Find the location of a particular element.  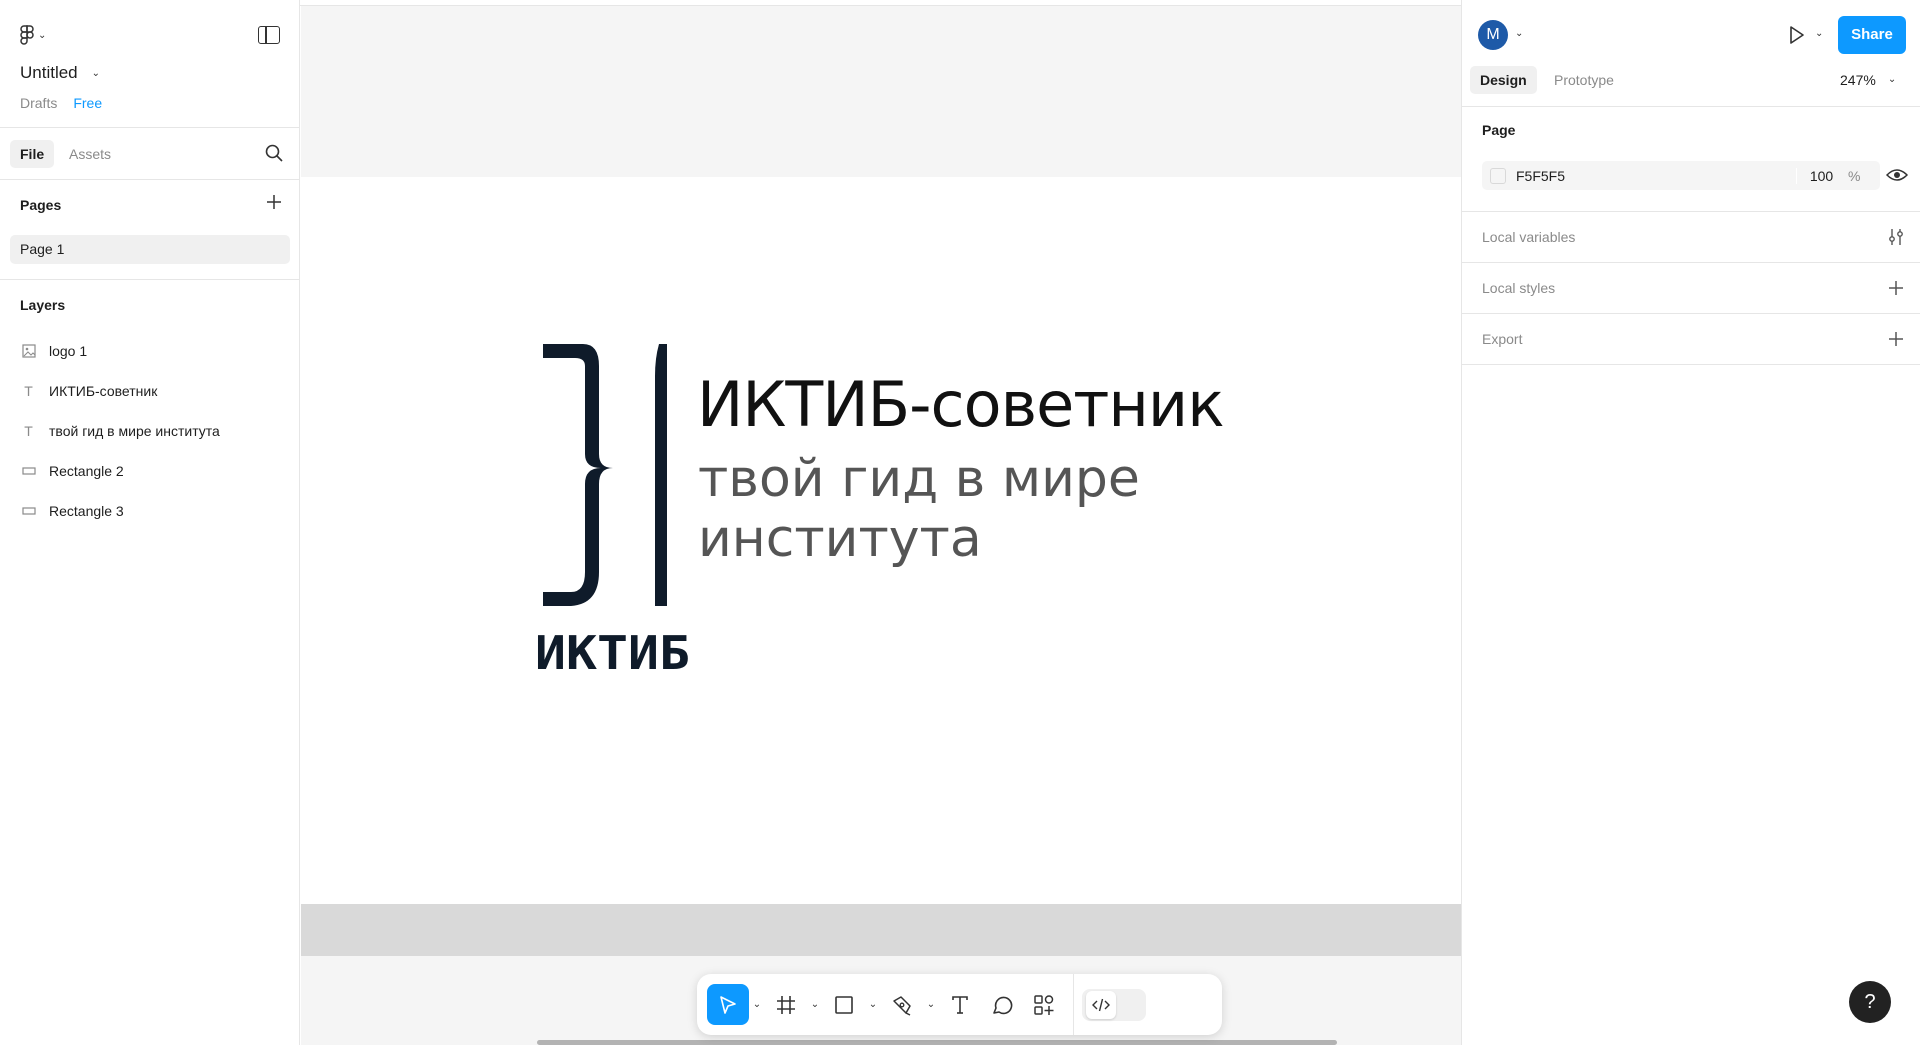

ictib-logo-image: ИКТИБ is located at coordinates (613, 506).